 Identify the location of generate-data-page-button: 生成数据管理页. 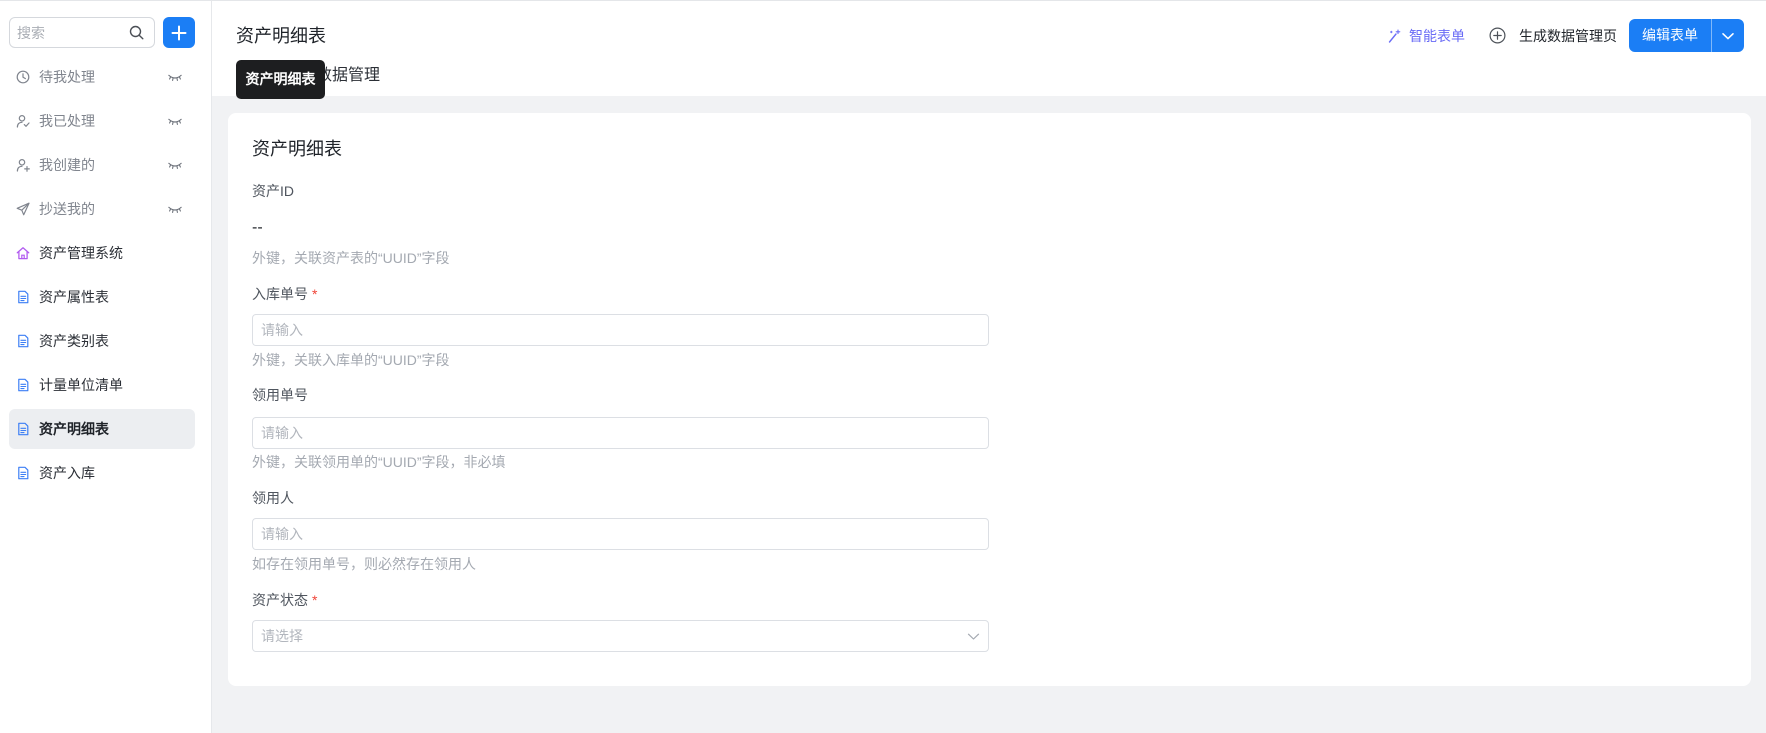
(1555, 36).